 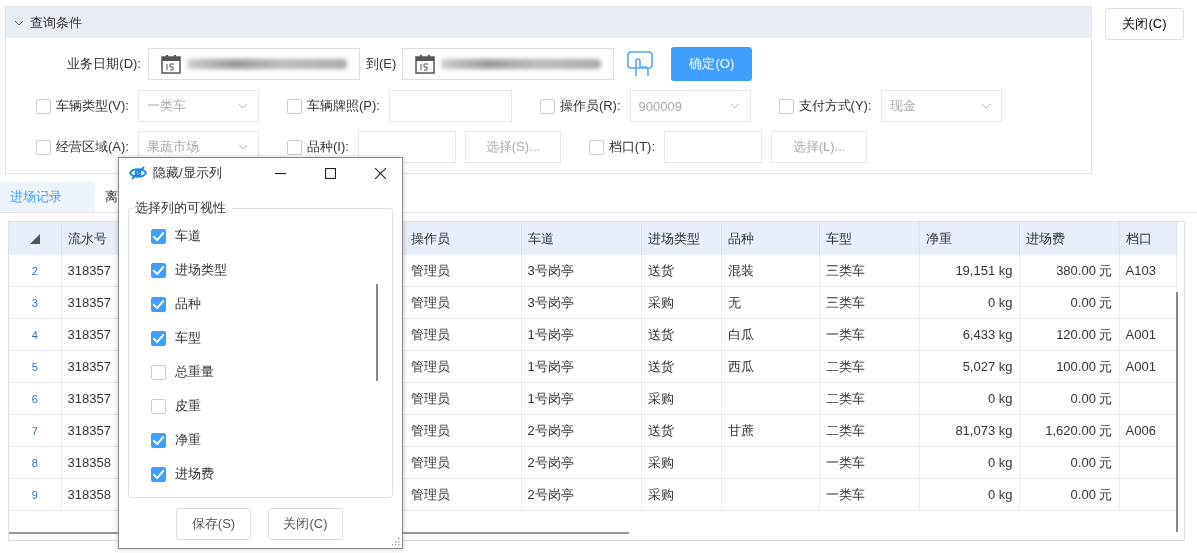 I want to click on table-cell: 6,433 kg, so click(x=969, y=334).